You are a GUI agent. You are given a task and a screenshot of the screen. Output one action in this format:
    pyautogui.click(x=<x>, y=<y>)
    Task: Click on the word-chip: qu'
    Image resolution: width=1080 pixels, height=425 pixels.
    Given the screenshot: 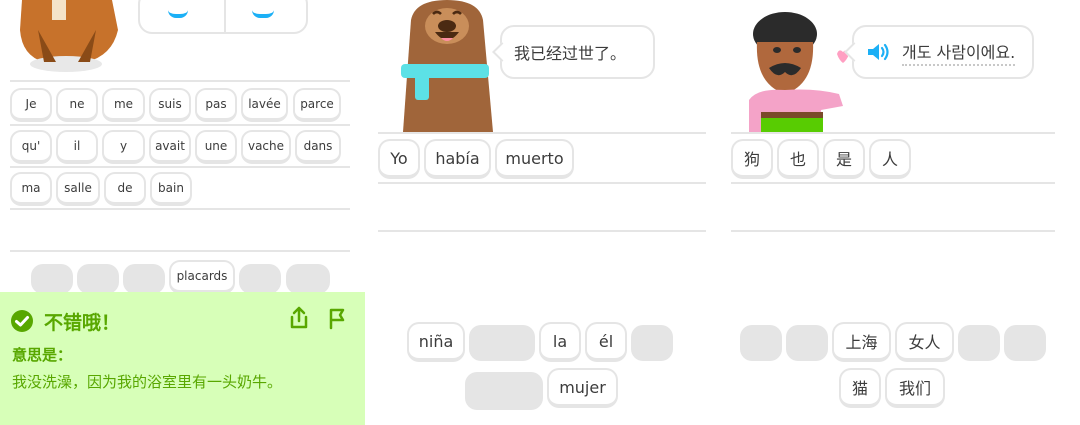 What is the action you would take?
    pyautogui.click(x=31, y=147)
    